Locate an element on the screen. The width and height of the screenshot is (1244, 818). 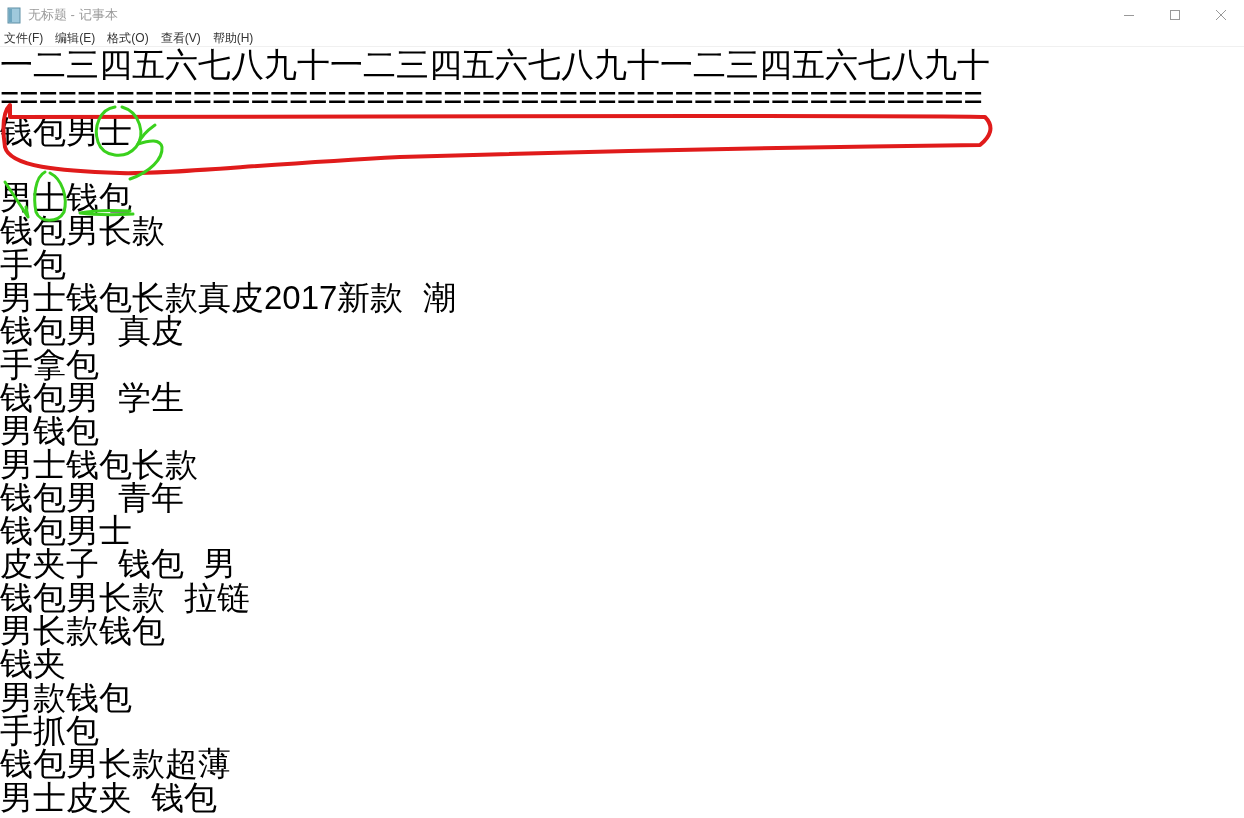
menu-item: 格式(O) is located at coordinates (128, 38).